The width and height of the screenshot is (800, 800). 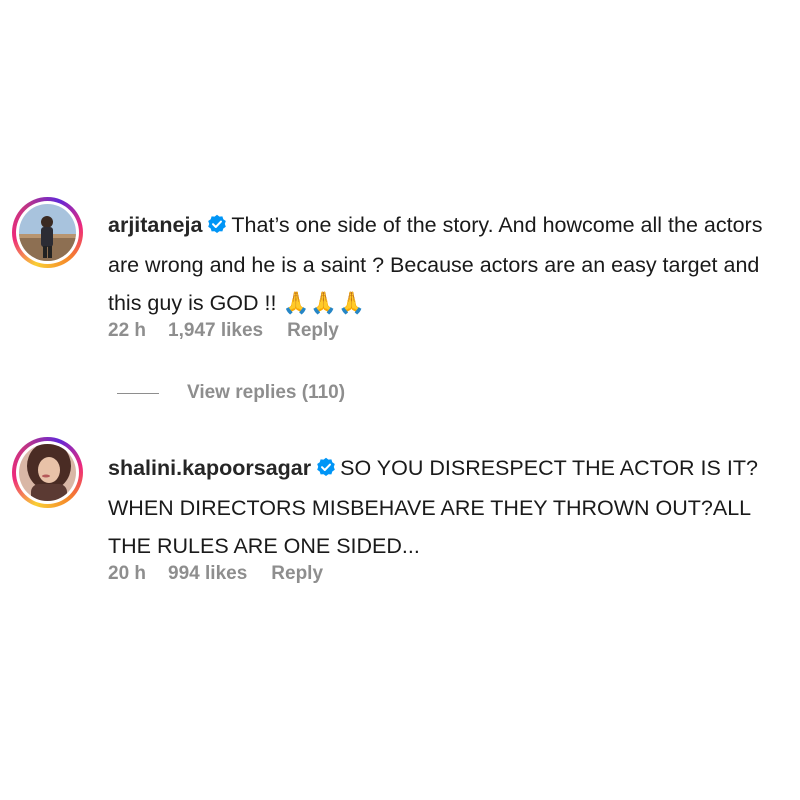 I want to click on view-replies-label: View replies (110), so click(x=266, y=392).